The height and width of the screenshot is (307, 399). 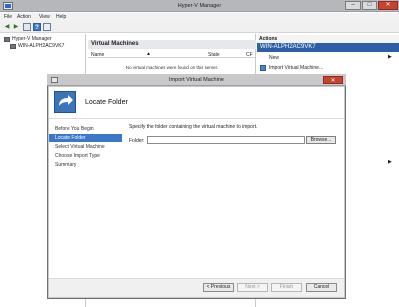 What do you see at coordinates (325, 47) in the screenshot?
I see `actions-host-header: WIN-ALPH2AC9VK7` at bounding box center [325, 47].